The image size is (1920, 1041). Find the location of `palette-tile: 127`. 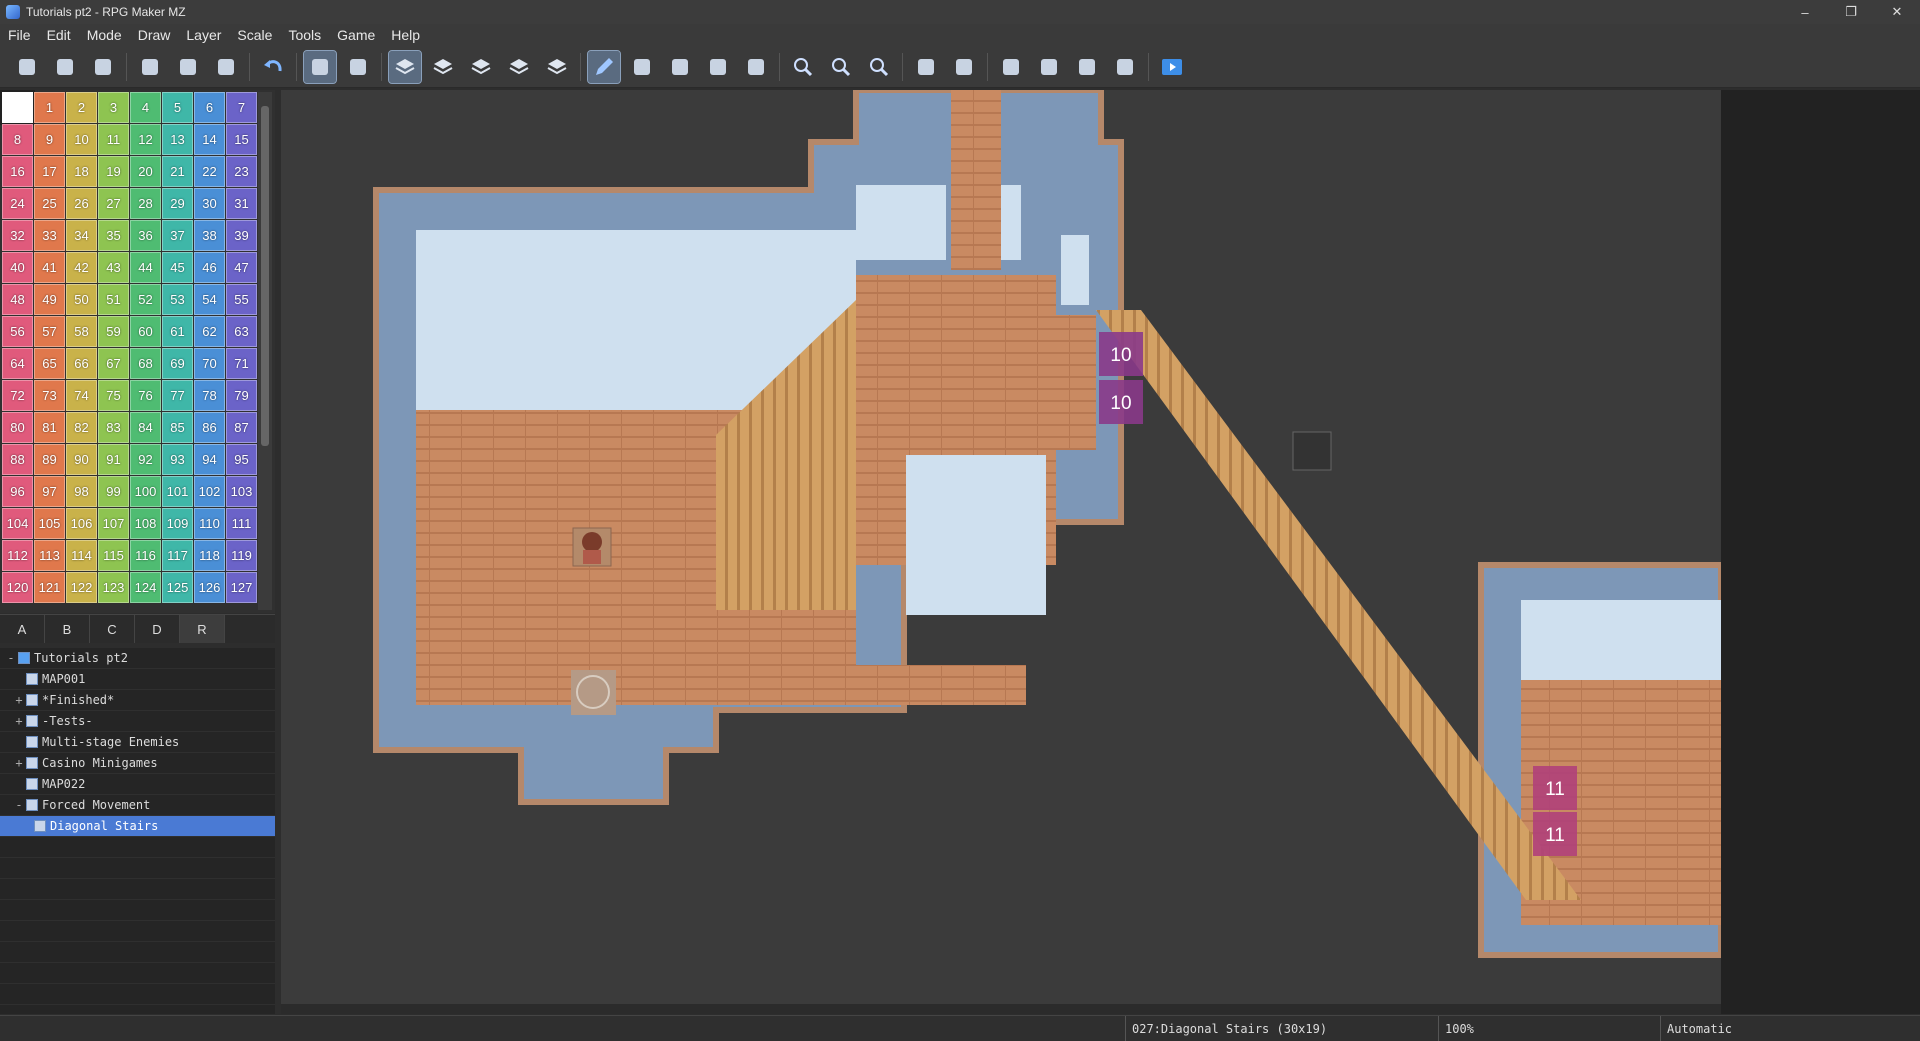

palette-tile: 127 is located at coordinates (241, 587).